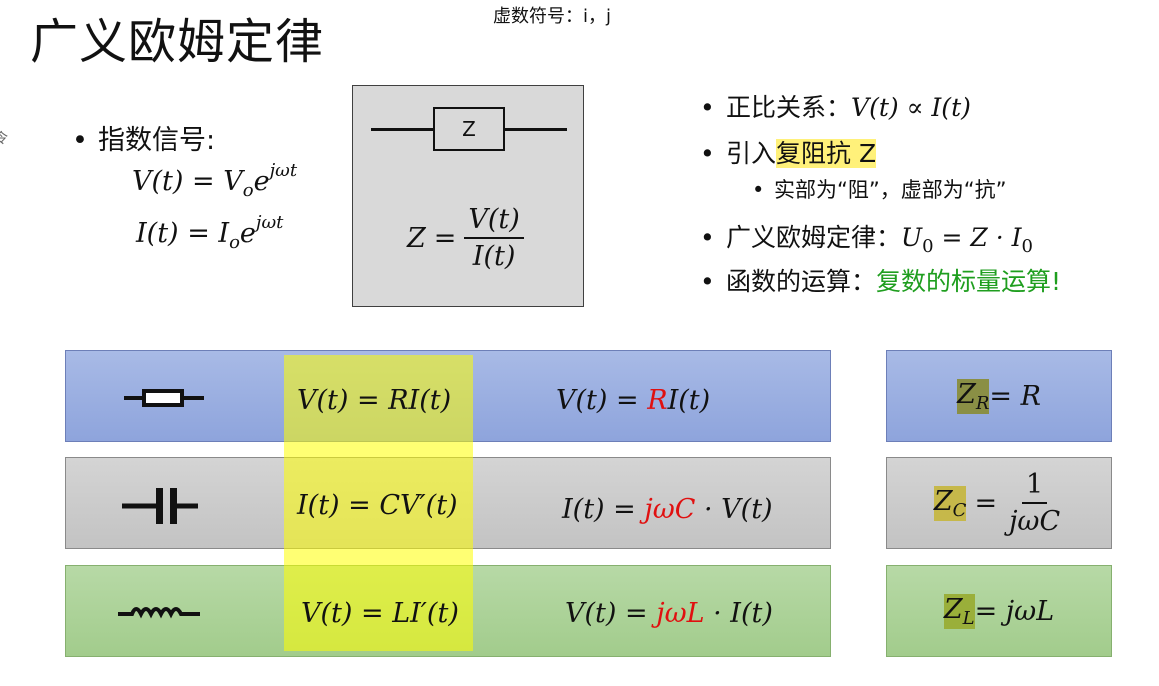 The height and width of the screenshot is (686, 1159). Describe the element at coordinates (248, 190) in the screenshot. I see `v-sub: o` at that location.